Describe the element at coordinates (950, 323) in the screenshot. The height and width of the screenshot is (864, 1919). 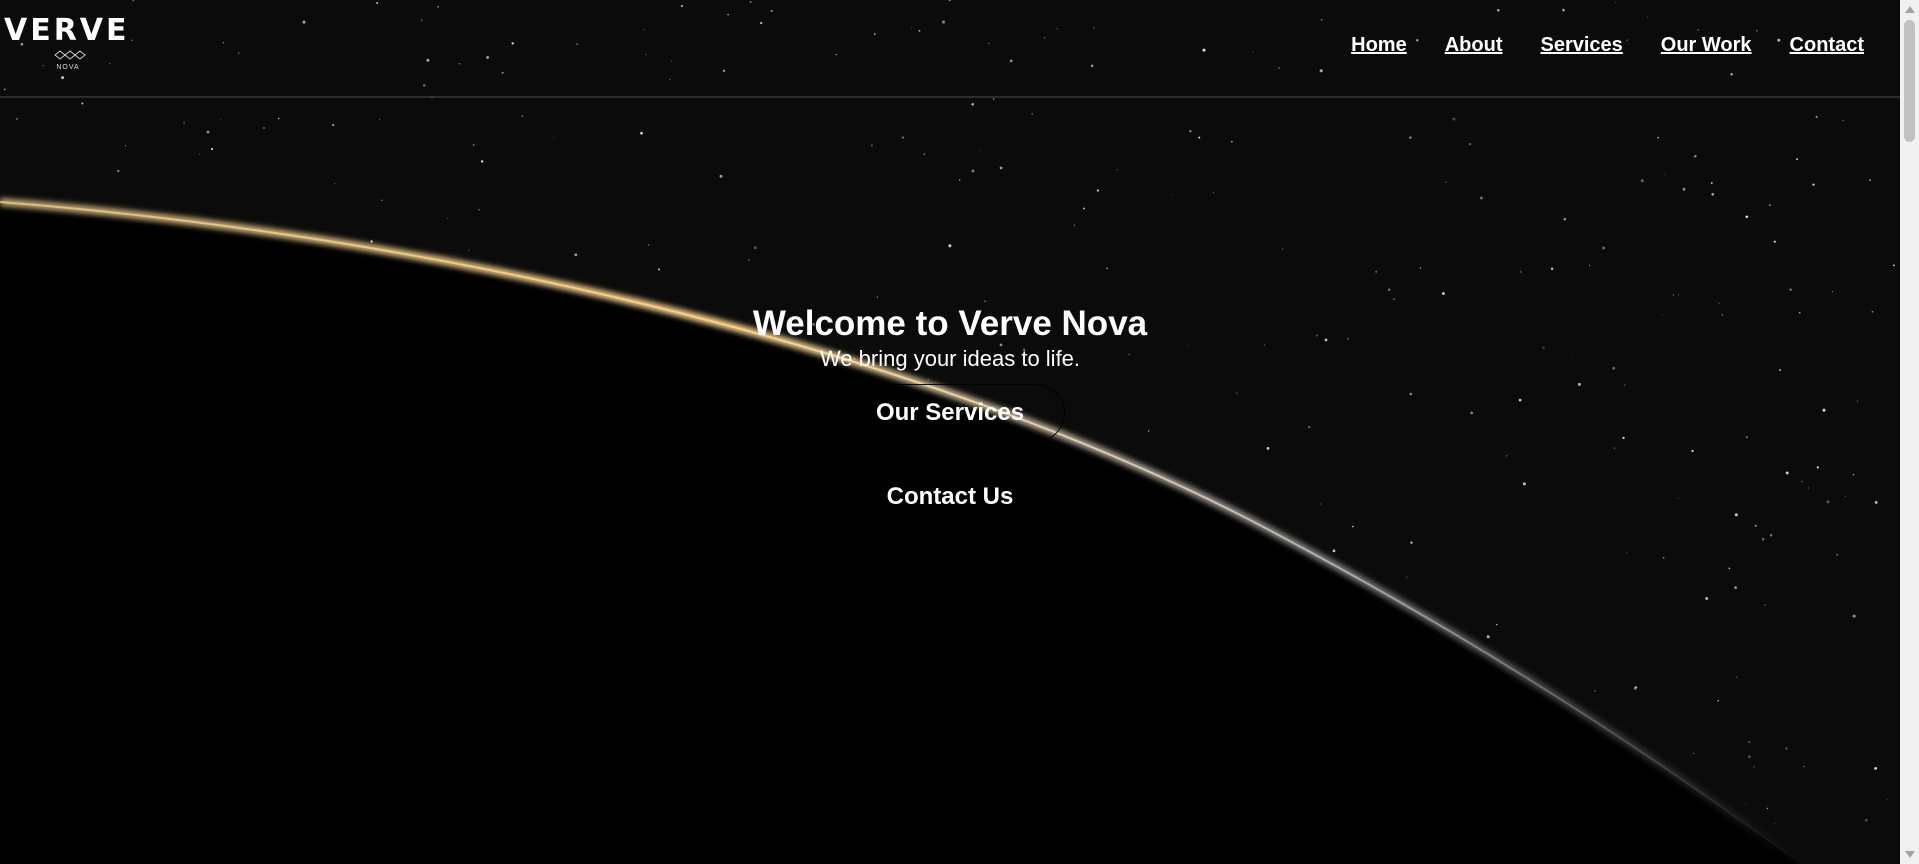
I see `hero-title: Welcome to Verve Nova` at that location.